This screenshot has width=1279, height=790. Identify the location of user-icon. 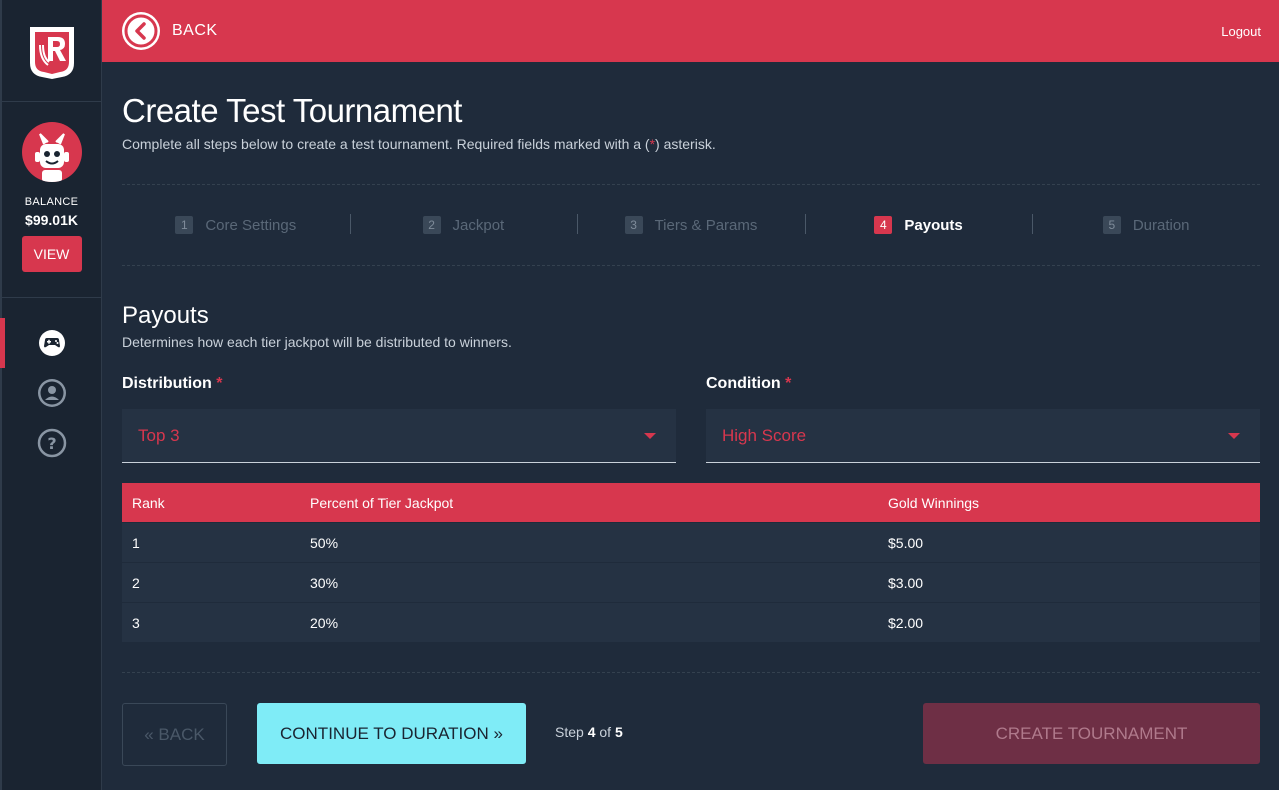
(51, 393).